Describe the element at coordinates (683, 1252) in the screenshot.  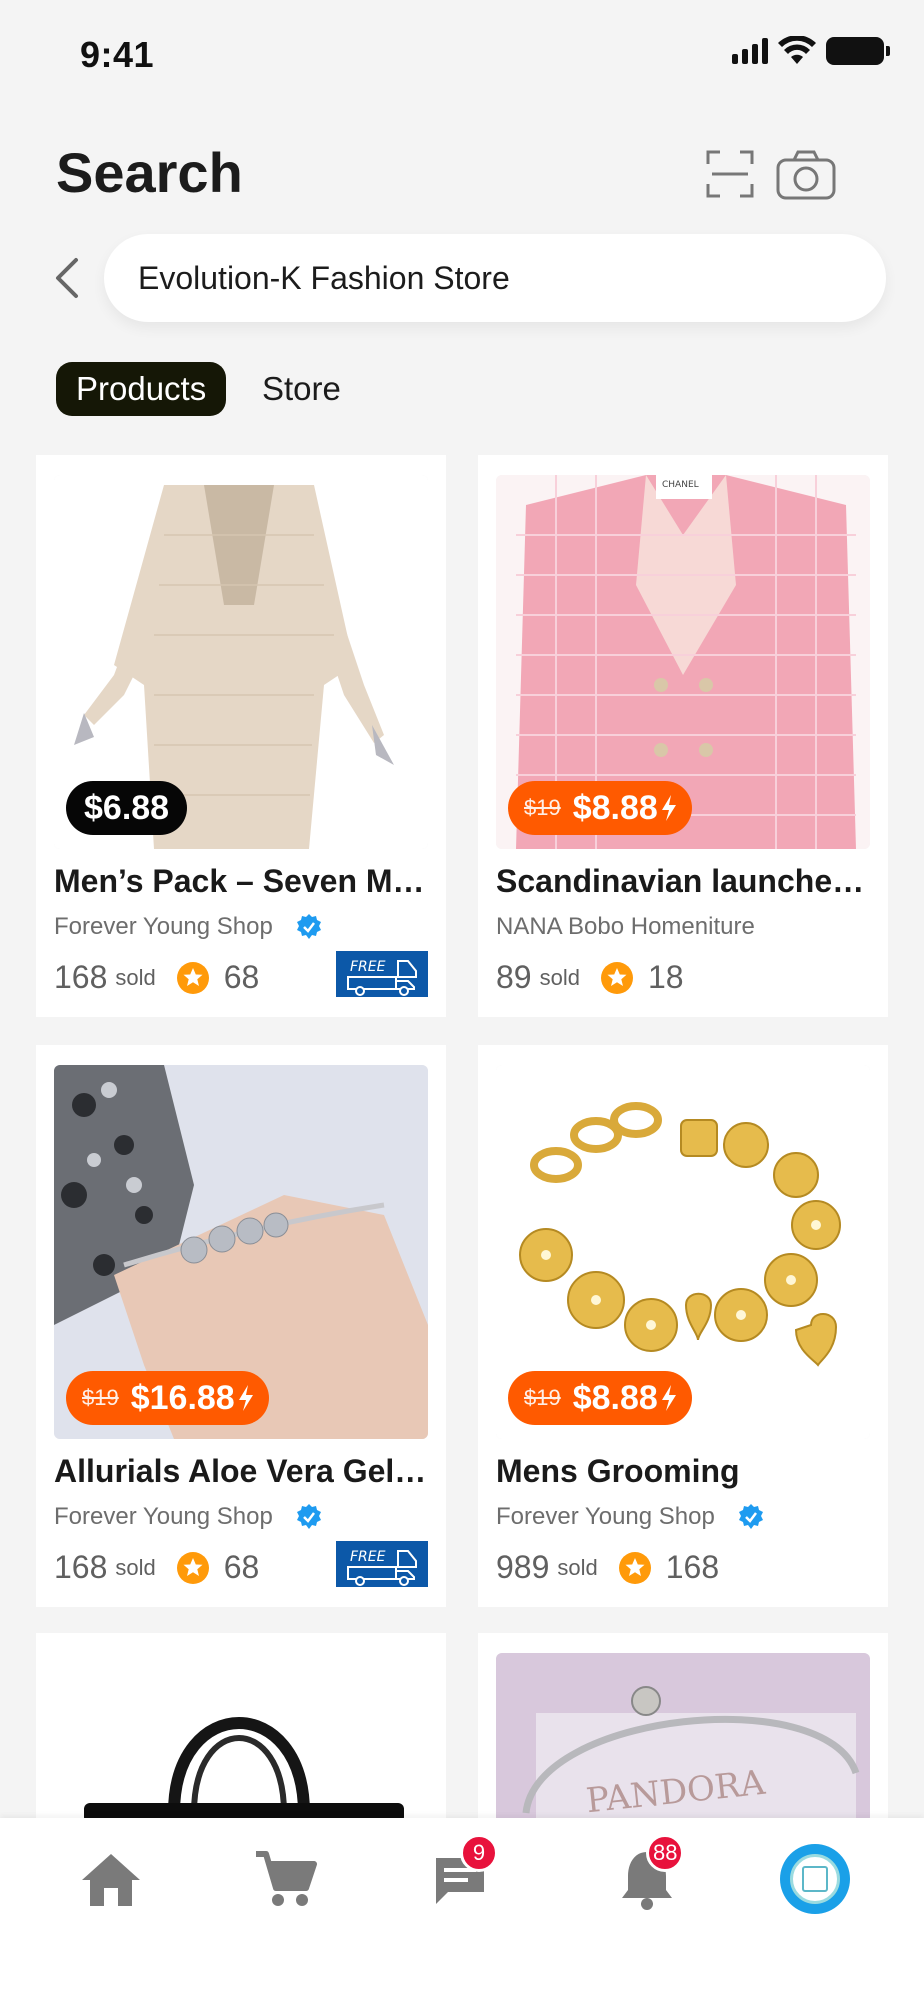
I see `product-image: $19 $8.88` at that location.